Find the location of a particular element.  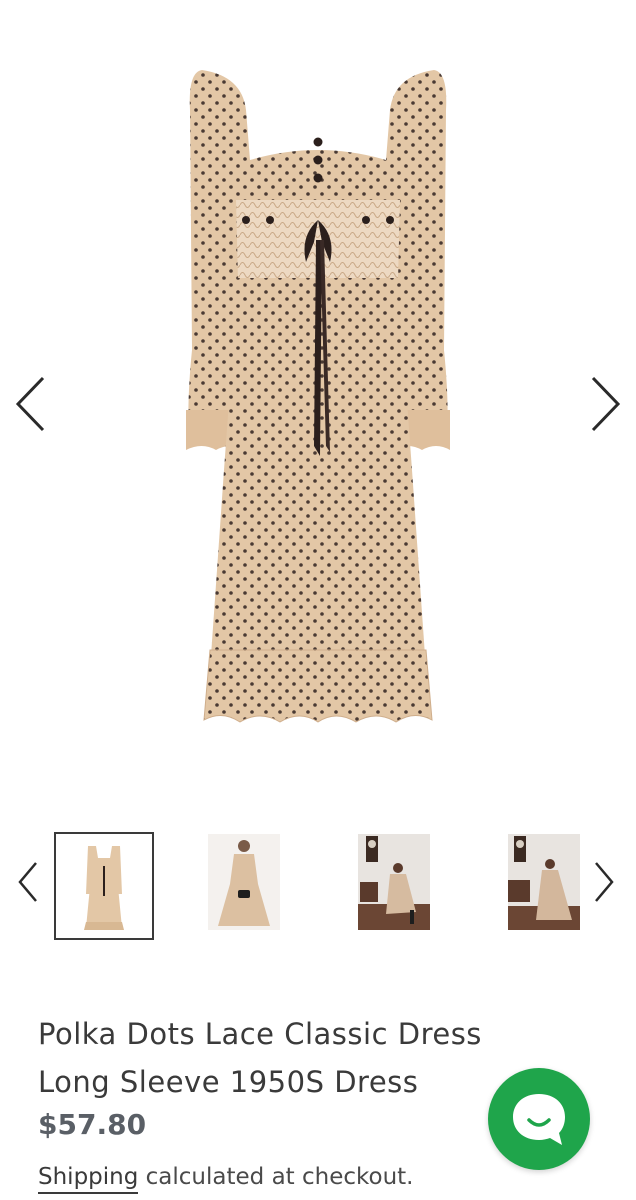

shipping-note: Shipping calculated at checkout. is located at coordinates (226, 1179).